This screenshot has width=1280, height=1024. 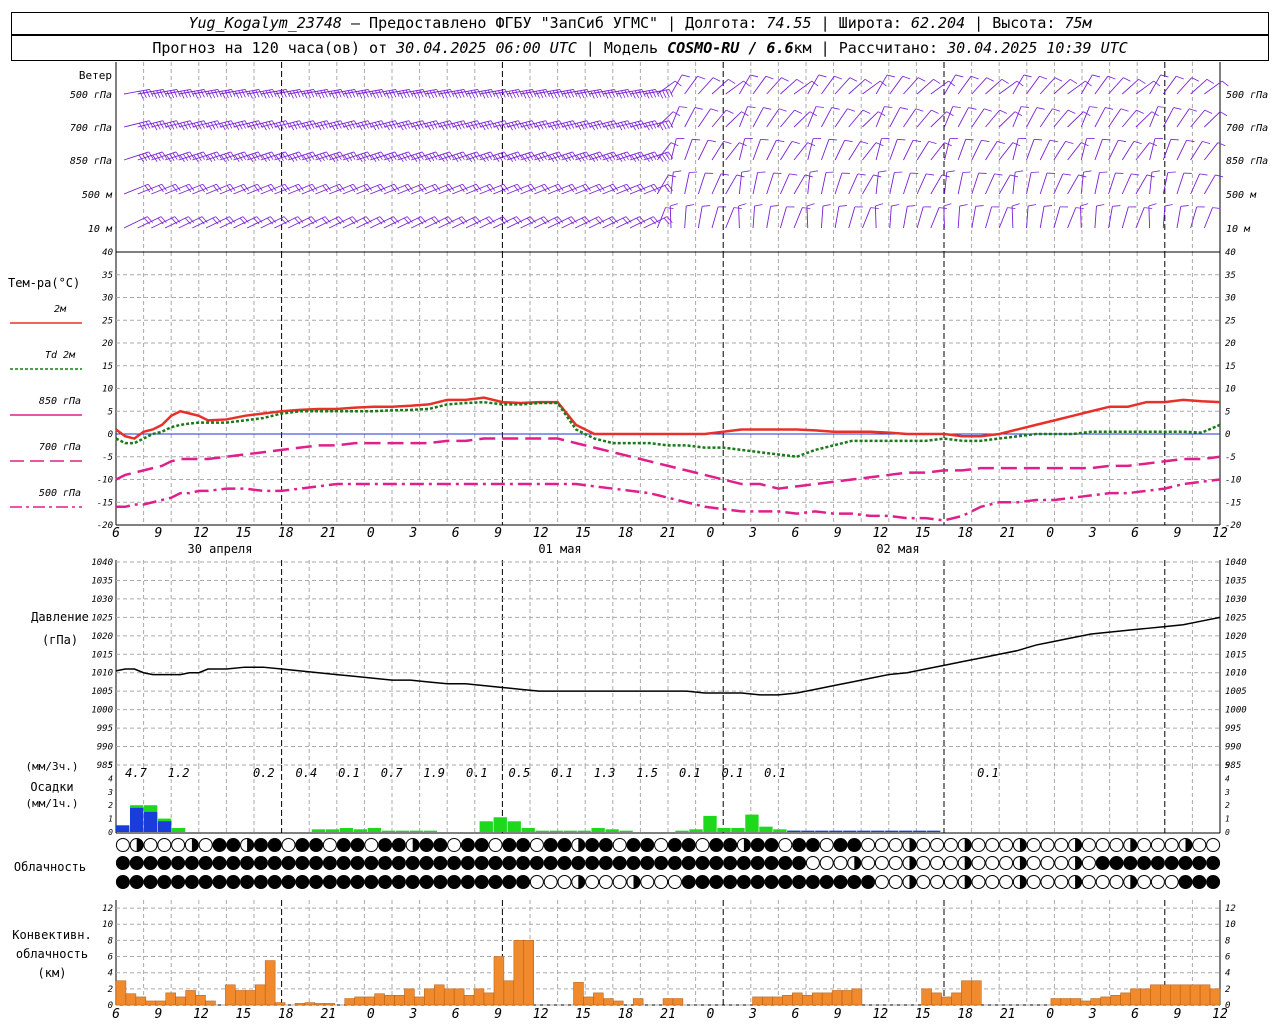 I want to click on press-tick-left: 1015, so click(x=102, y=655).